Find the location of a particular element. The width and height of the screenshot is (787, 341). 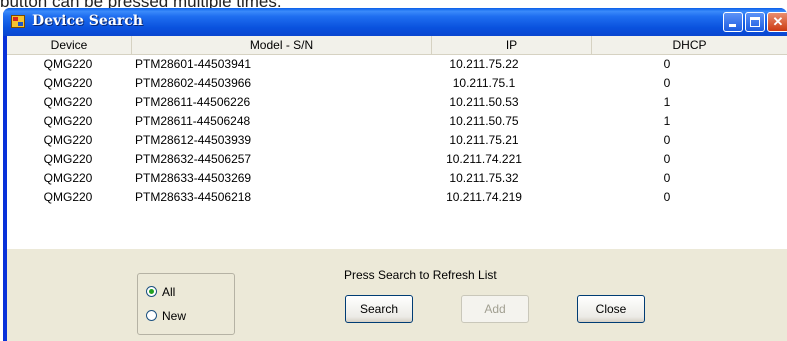

minimize-button is located at coordinates (733, 22).